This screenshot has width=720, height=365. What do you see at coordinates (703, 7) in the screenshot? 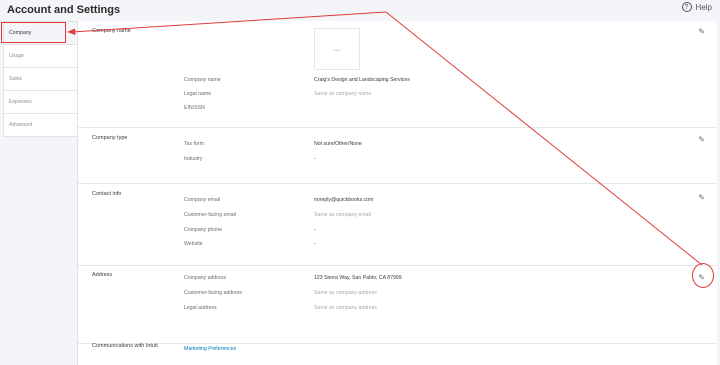
I see `help-label: Help` at bounding box center [703, 7].